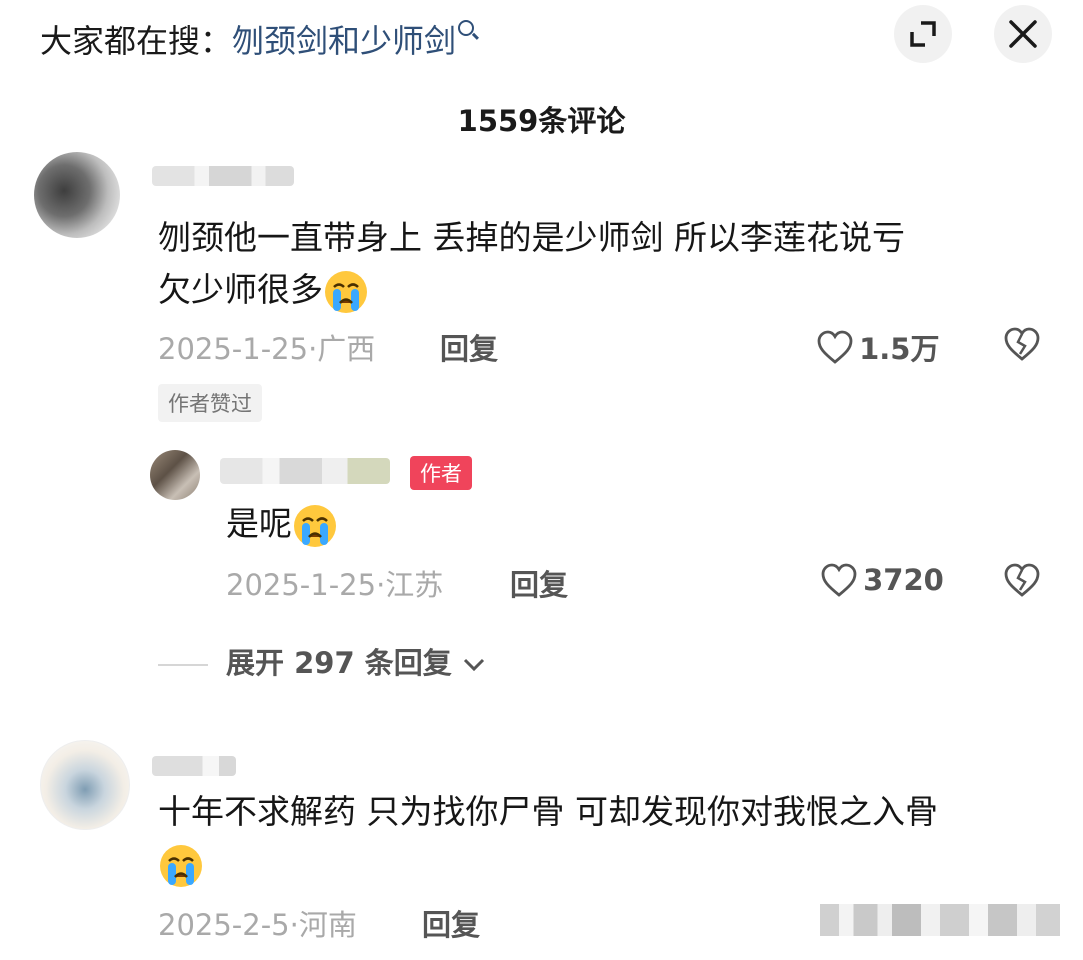  What do you see at coordinates (548, 811) in the screenshot?
I see `comment-text-line: 十年不求解药 只为找你尸骨 可却发现你对我恨之入骨` at bounding box center [548, 811].